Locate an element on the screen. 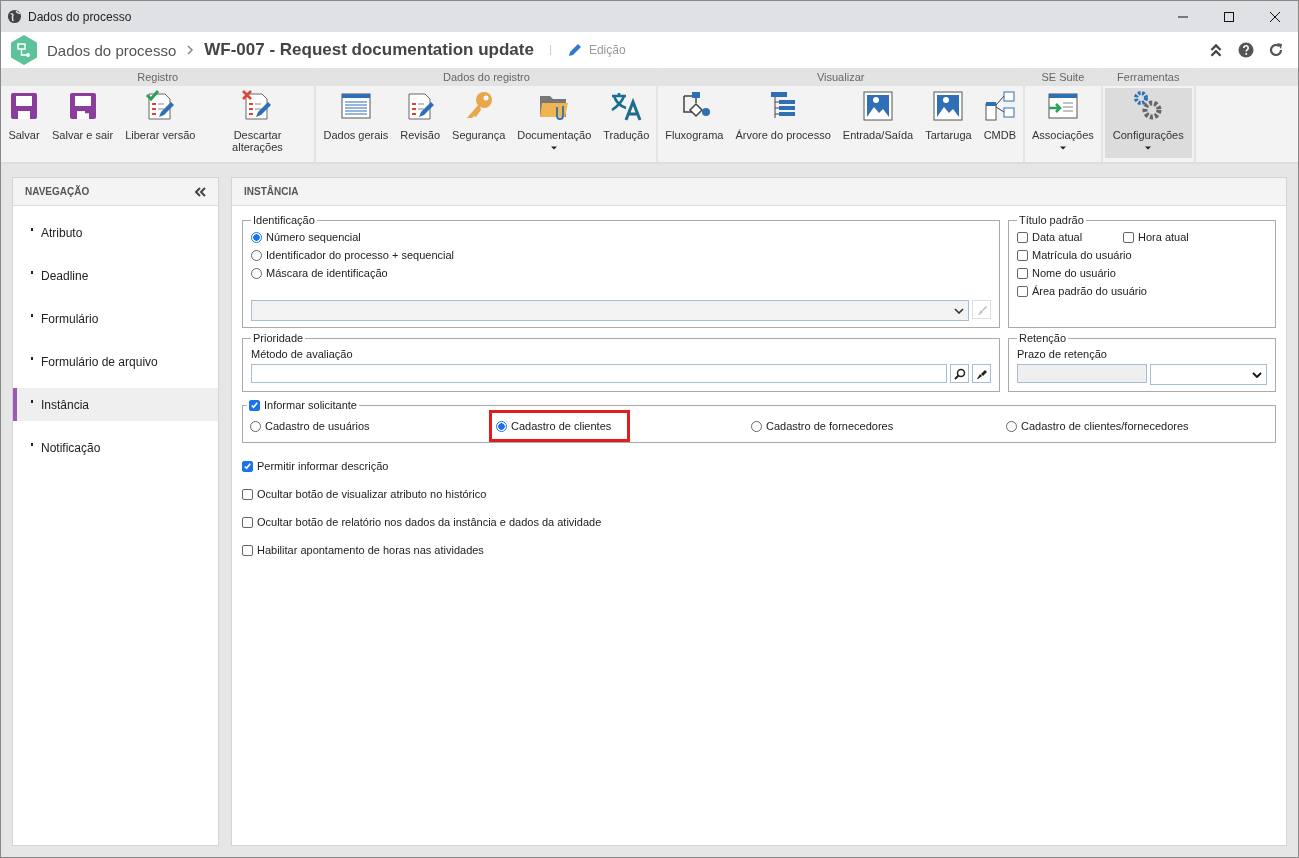 The width and height of the screenshot is (1299, 858). process-title: WF-007 - Request documentation update is located at coordinates (369, 50).